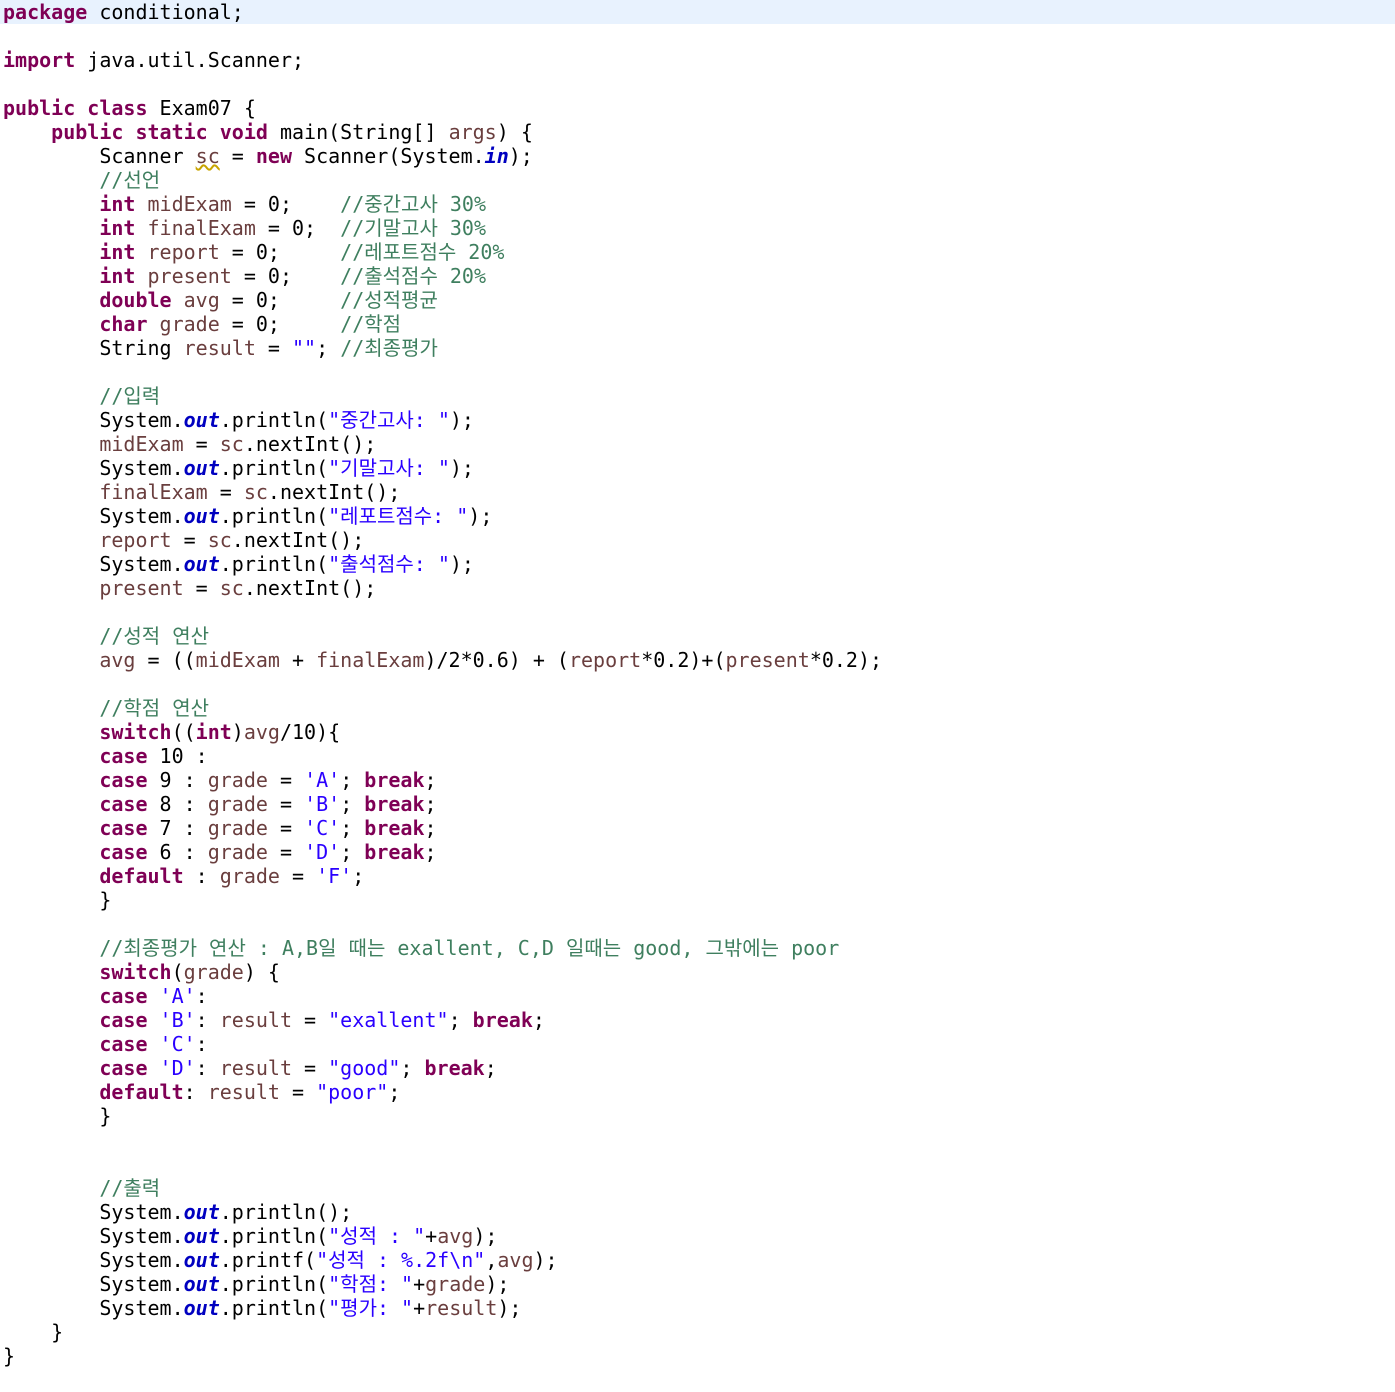 The image size is (1395, 1392). I want to click on code-token: }, so click(9, 1356).